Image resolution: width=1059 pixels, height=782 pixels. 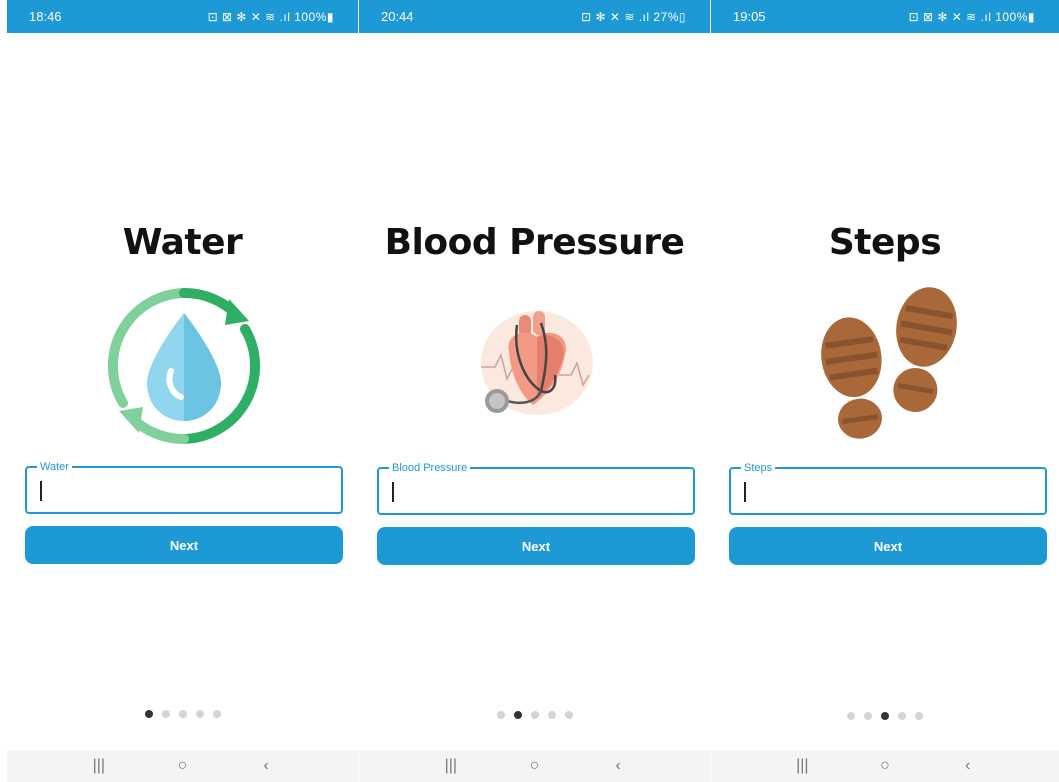 I want to click on status-time: 19:05, so click(x=749, y=16).